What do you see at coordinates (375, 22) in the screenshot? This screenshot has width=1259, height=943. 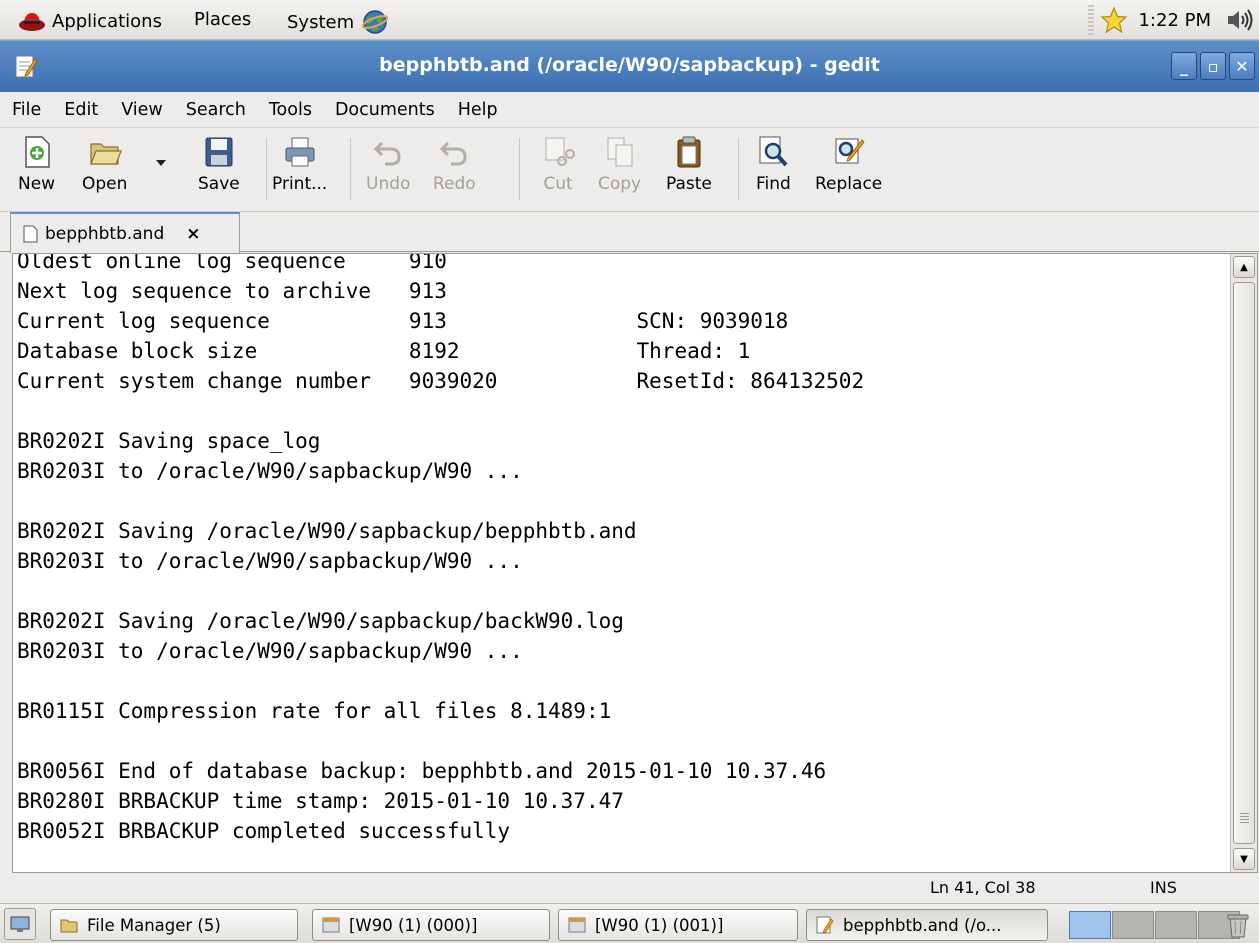 I see `web-browser-icon` at bounding box center [375, 22].